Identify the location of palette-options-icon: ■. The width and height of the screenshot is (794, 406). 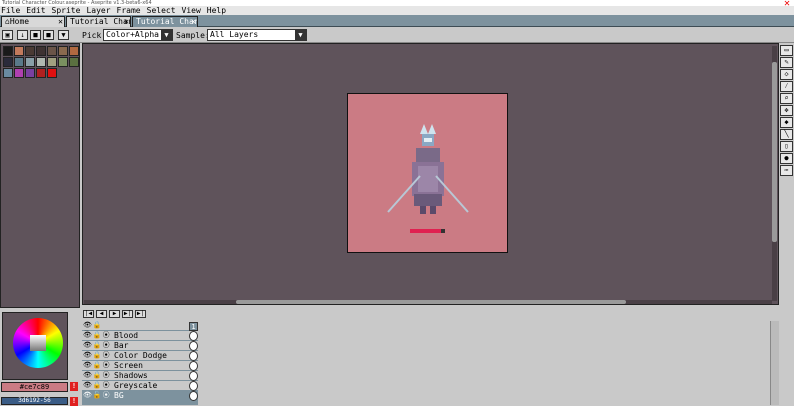
(35, 35).